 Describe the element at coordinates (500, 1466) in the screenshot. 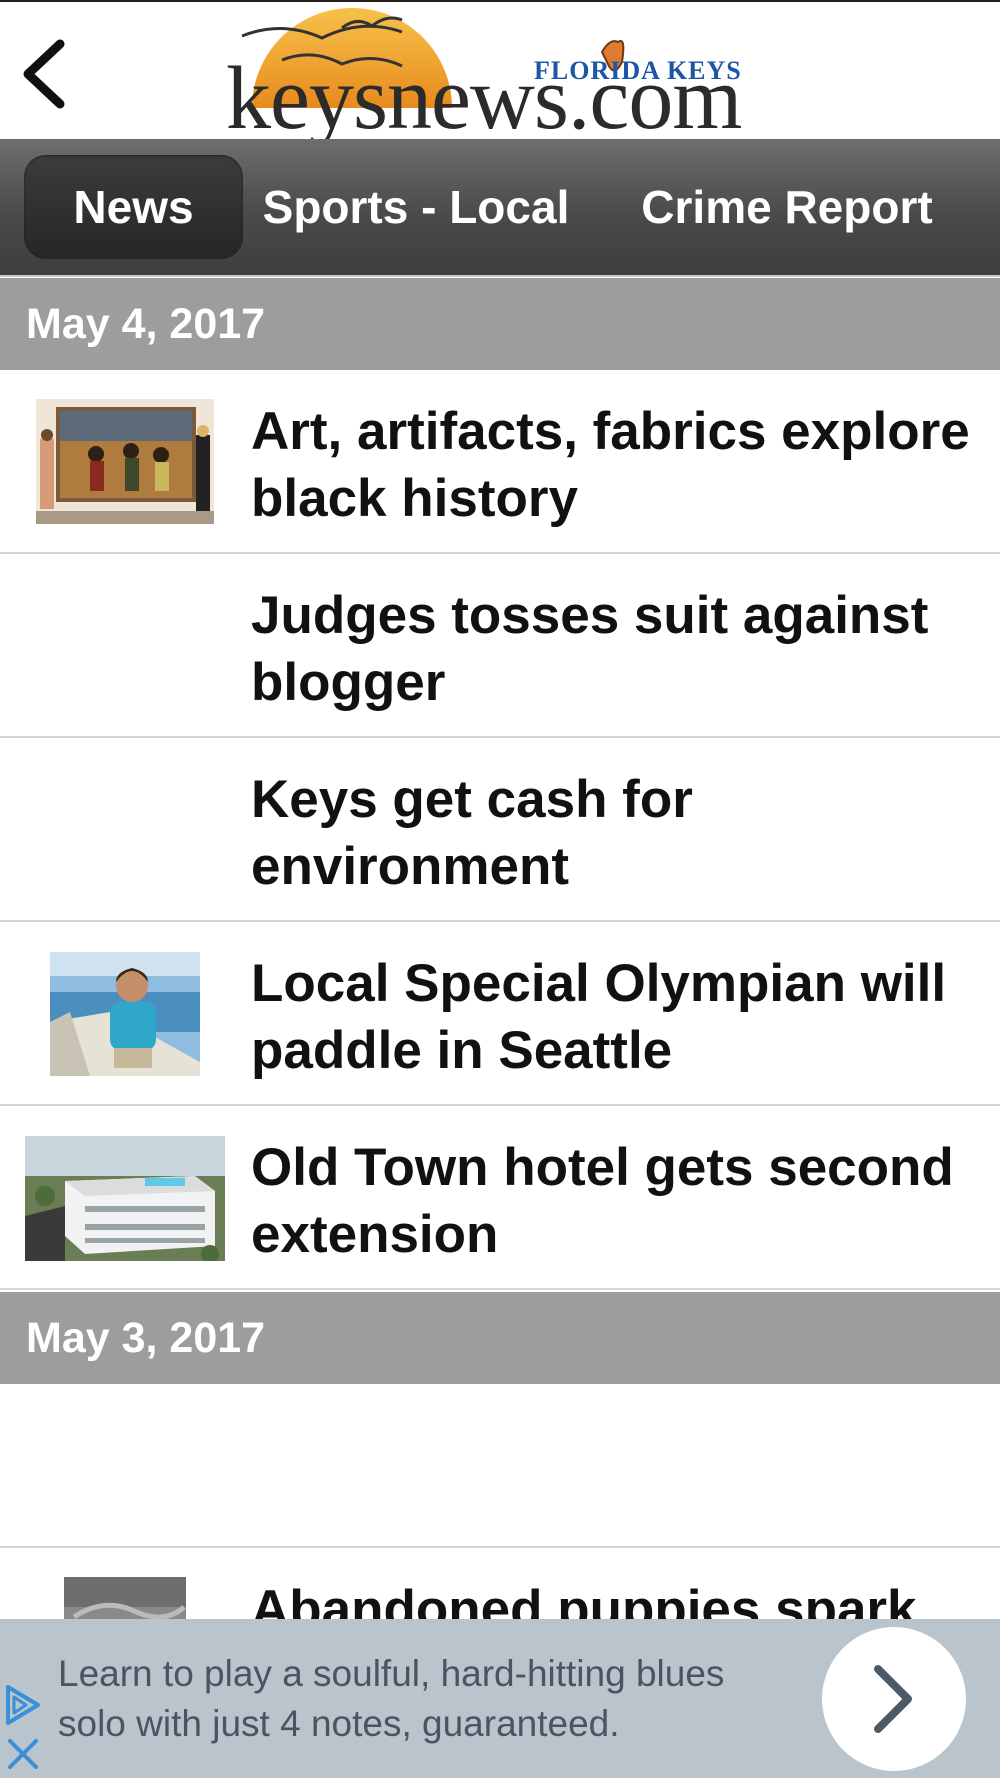

I see `article-row` at that location.